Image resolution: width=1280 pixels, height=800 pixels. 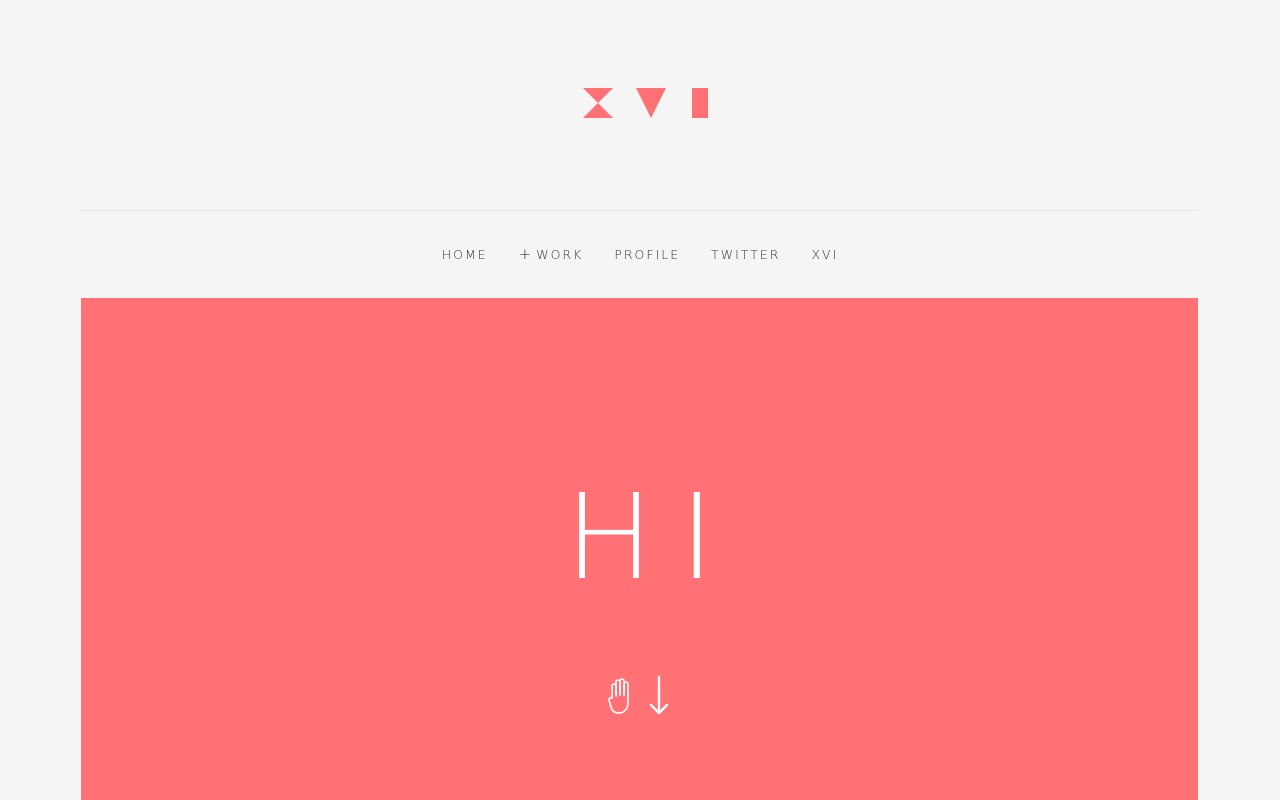 I want to click on hero-title: HI, so click(x=652, y=537).